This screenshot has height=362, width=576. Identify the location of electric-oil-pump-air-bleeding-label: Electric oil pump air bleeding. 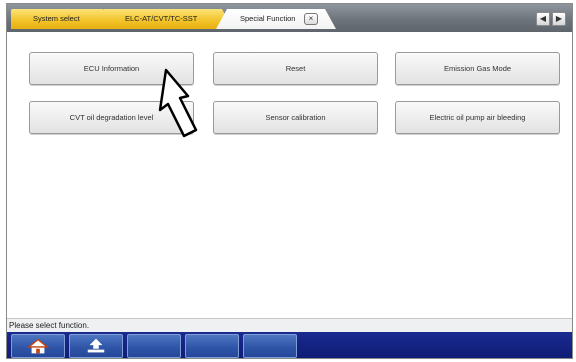
(477, 117).